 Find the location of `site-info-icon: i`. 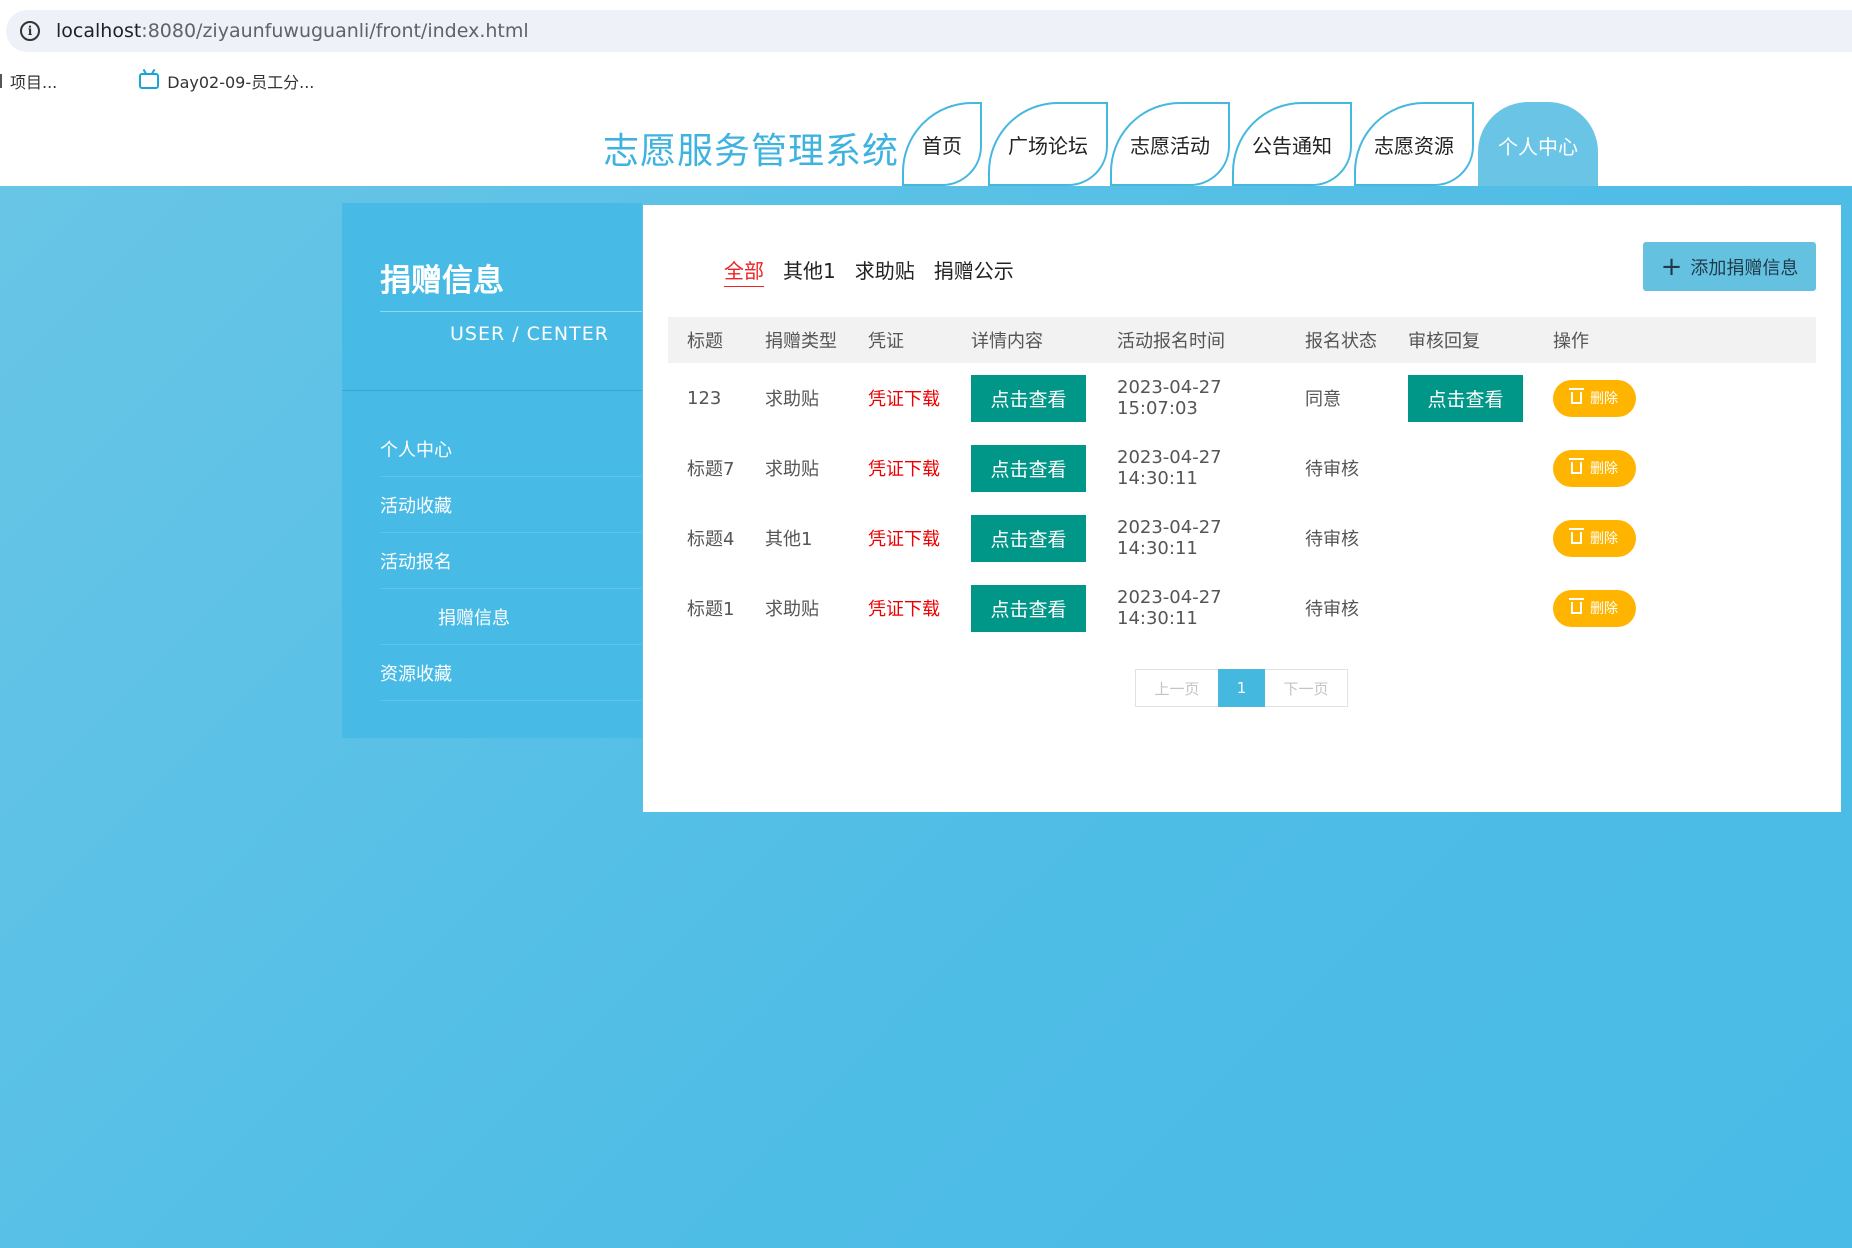

site-info-icon: i is located at coordinates (30, 31).